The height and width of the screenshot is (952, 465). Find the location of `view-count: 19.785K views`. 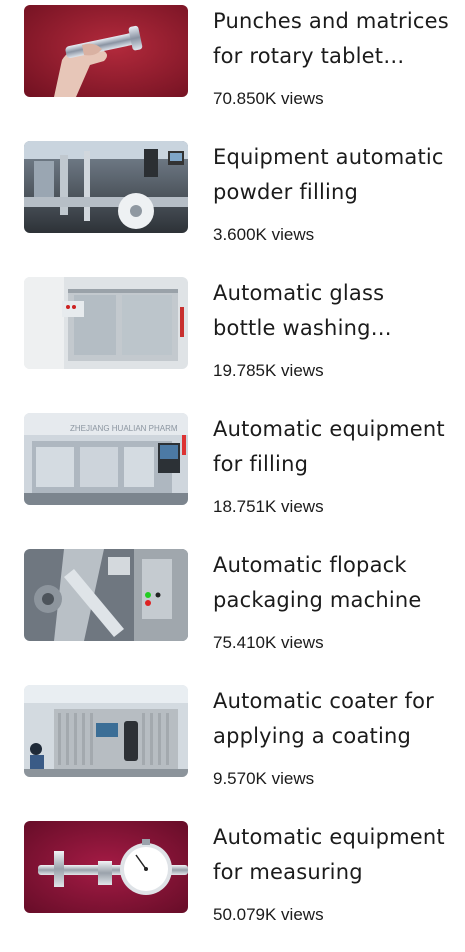

view-count: 19.785K views is located at coordinates (268, 370).